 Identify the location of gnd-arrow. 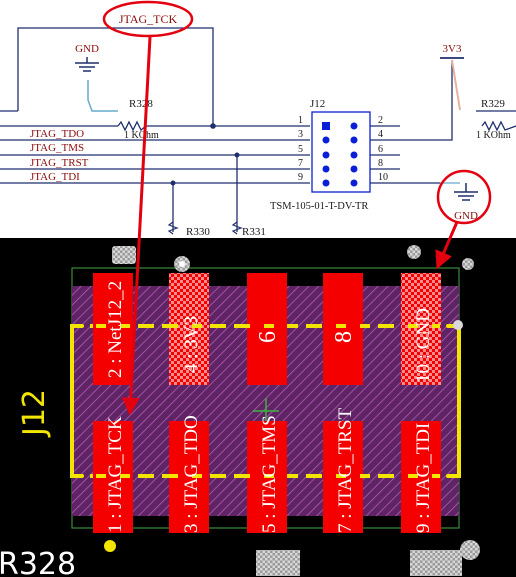
(447, 245).